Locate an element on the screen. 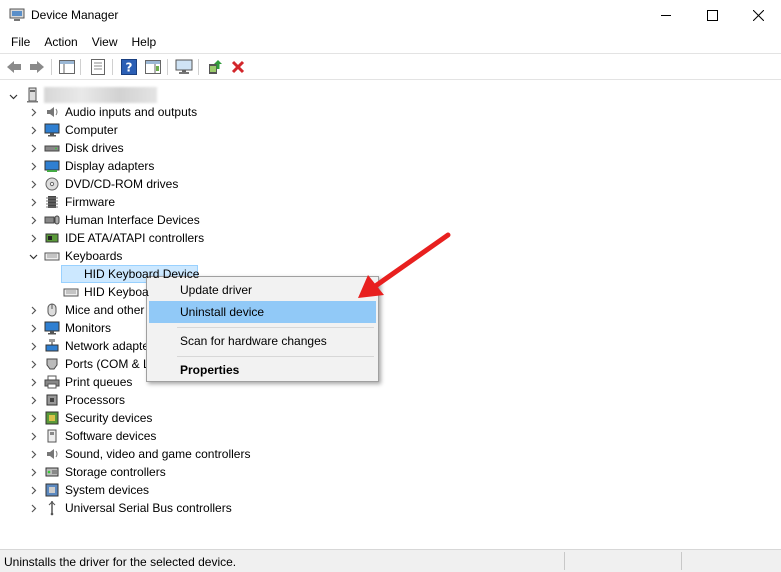 Image resolution: width=781 pixels, height=572 pixels. show-hide-console-tree-button is located at coordinates (67, 67).